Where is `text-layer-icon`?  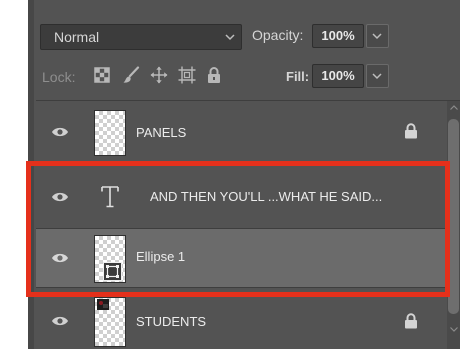
text-layer-icon is located at coordinates (110, 197).